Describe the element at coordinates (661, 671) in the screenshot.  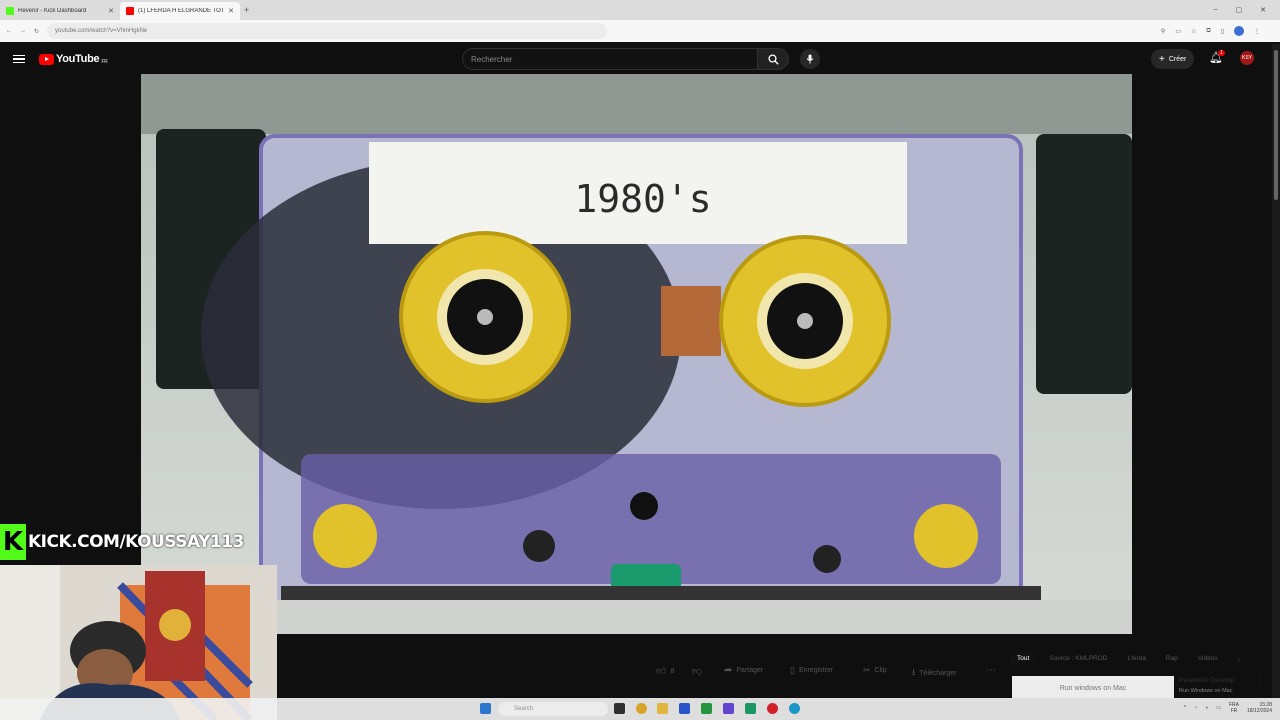
I see `thumbs-up-icon: 👍︎` at that location.